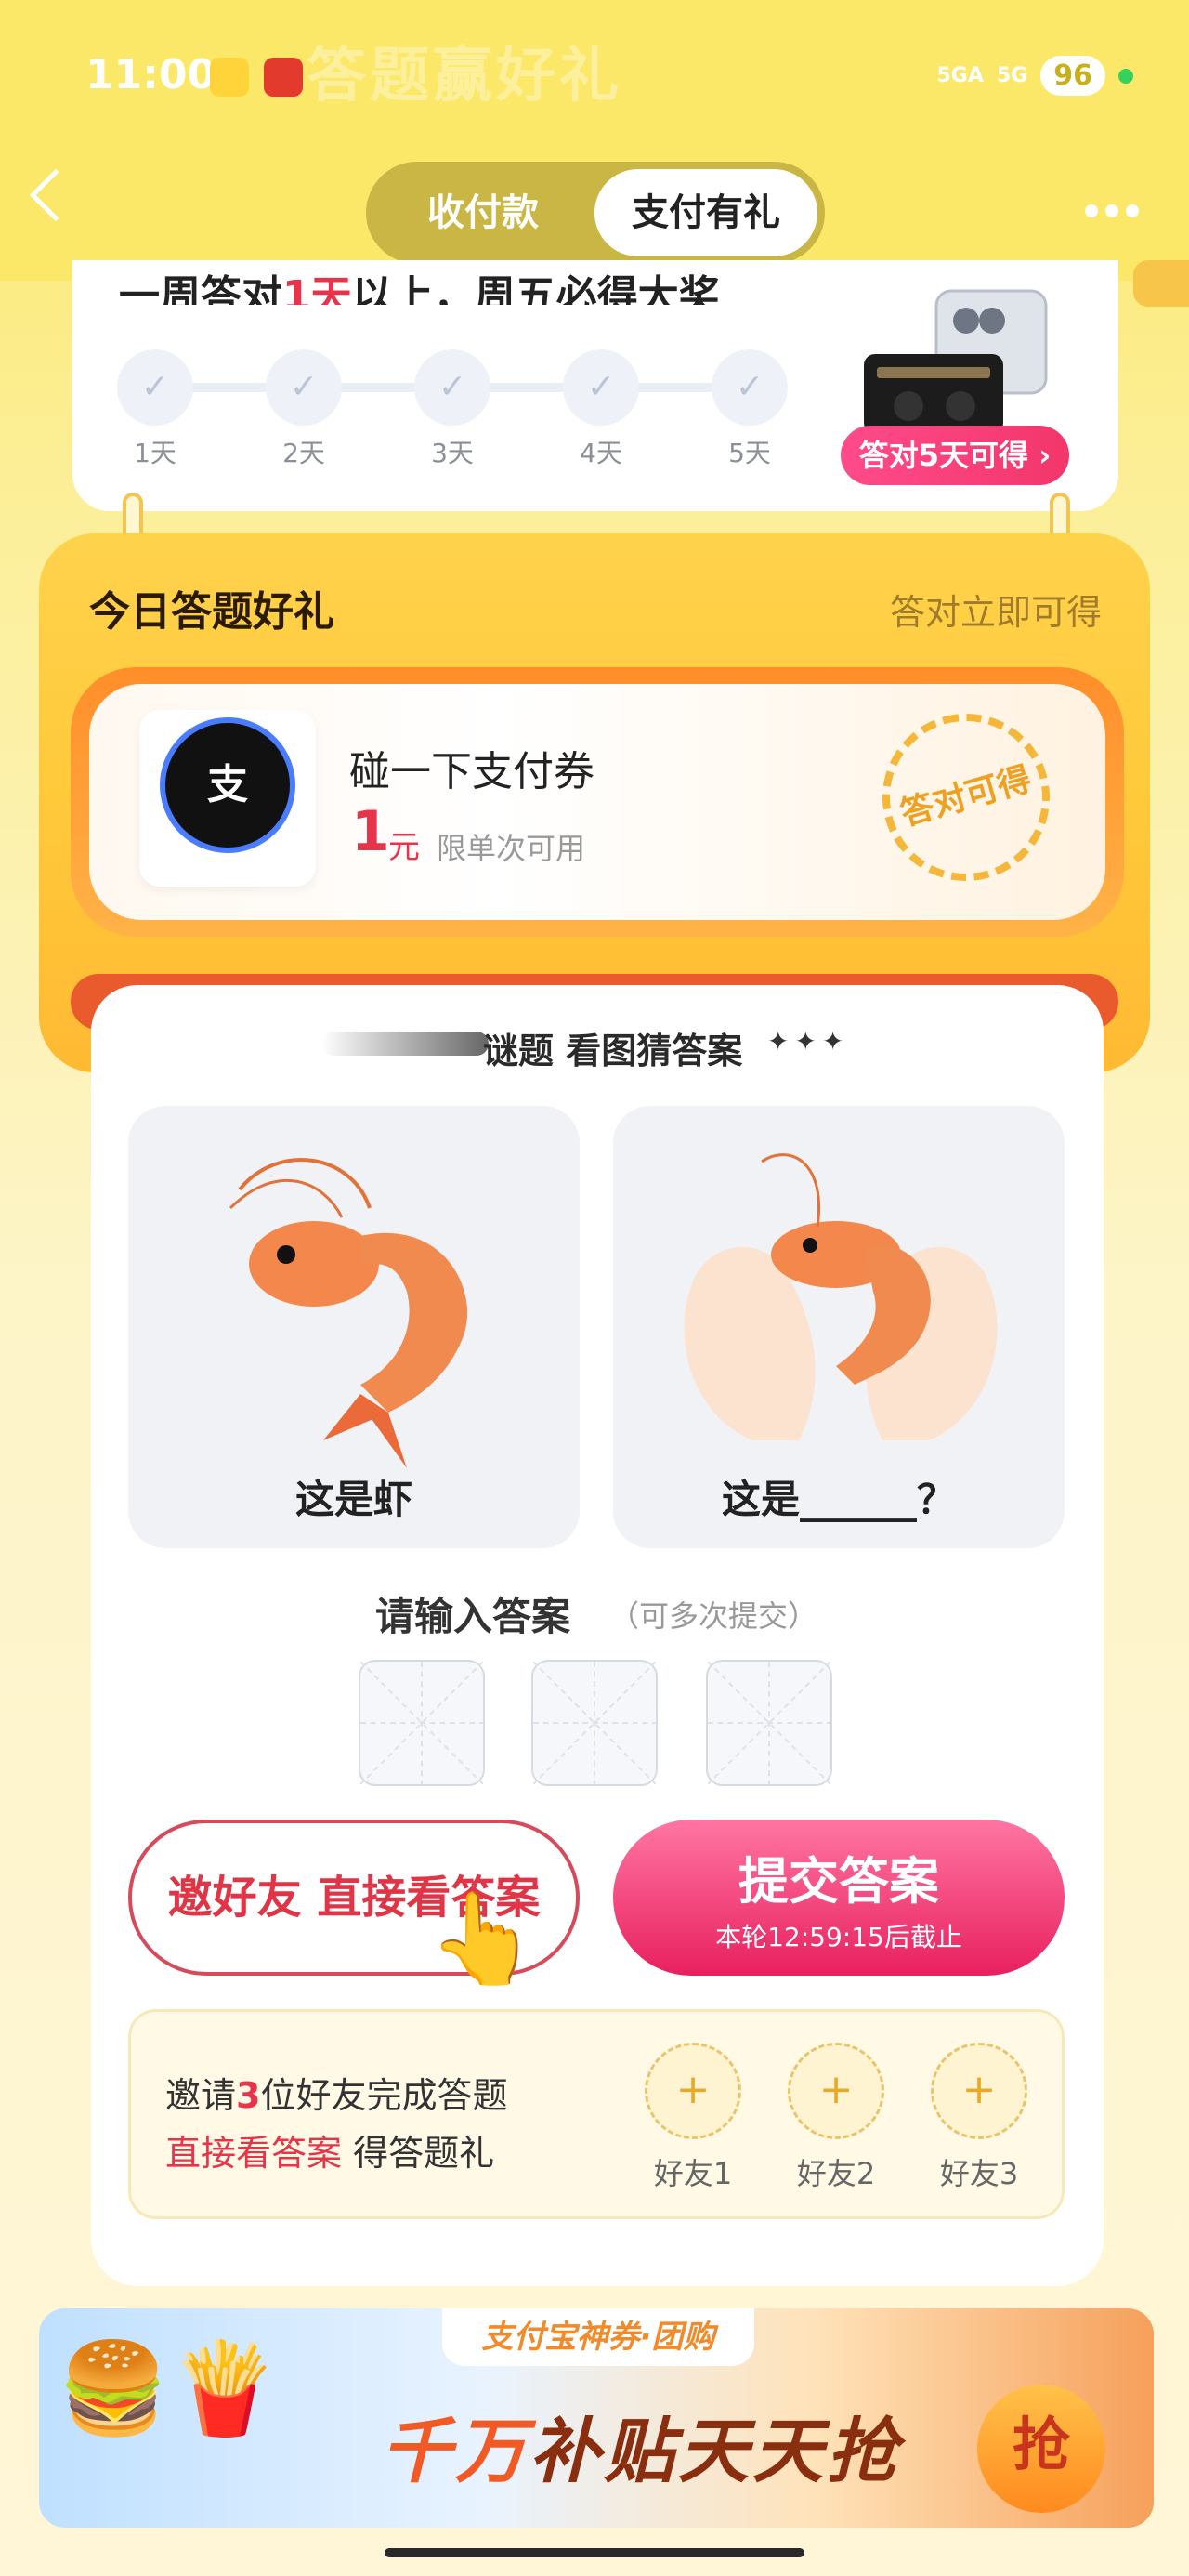  What do you see at coordinates (155, 453) in the screenshot?
I see `day-label: 1天` at bounding box center [155, 453].